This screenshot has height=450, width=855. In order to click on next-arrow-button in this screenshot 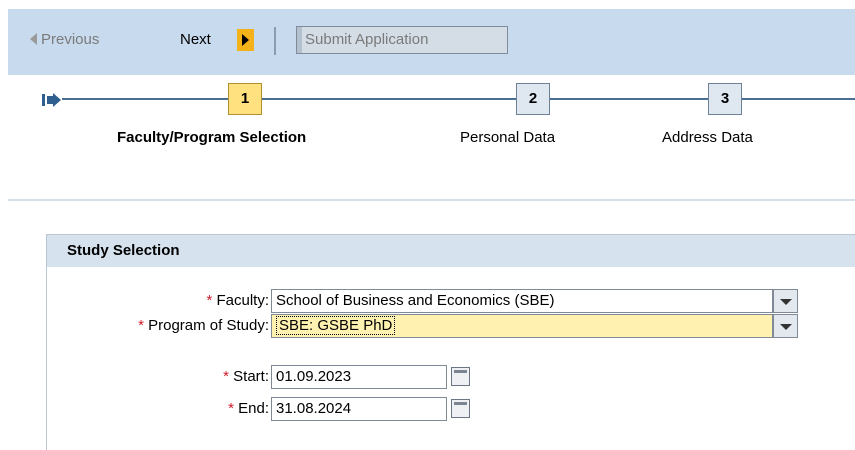, I will do `click(245, 40)`.